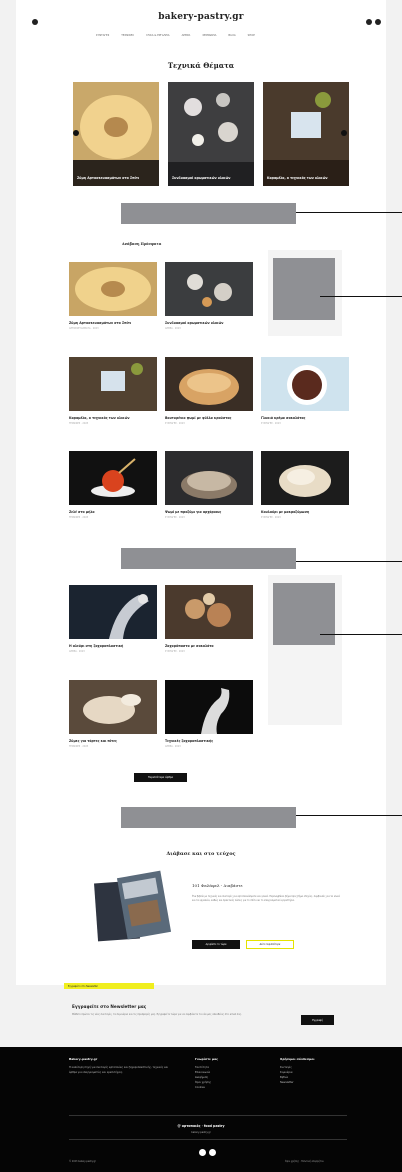 This screenshot has width=402, height=1172. I want to click on article-card: Ζαχαρόπαστα με σοκολάτα ΣΥΝΤΑΓΕΣ · 2023, so click(209, 619).